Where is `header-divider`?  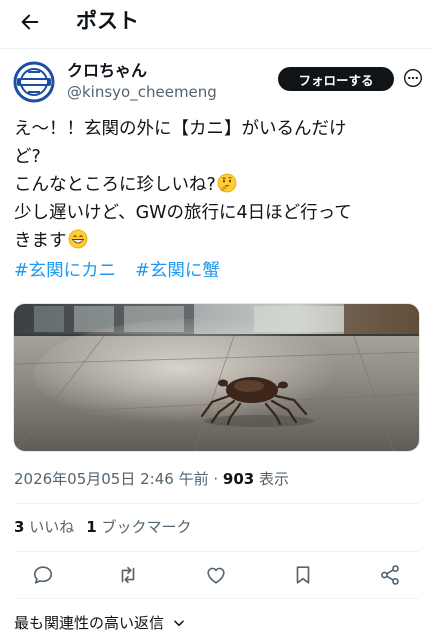
header-divider is located at coordinates (216, 48).